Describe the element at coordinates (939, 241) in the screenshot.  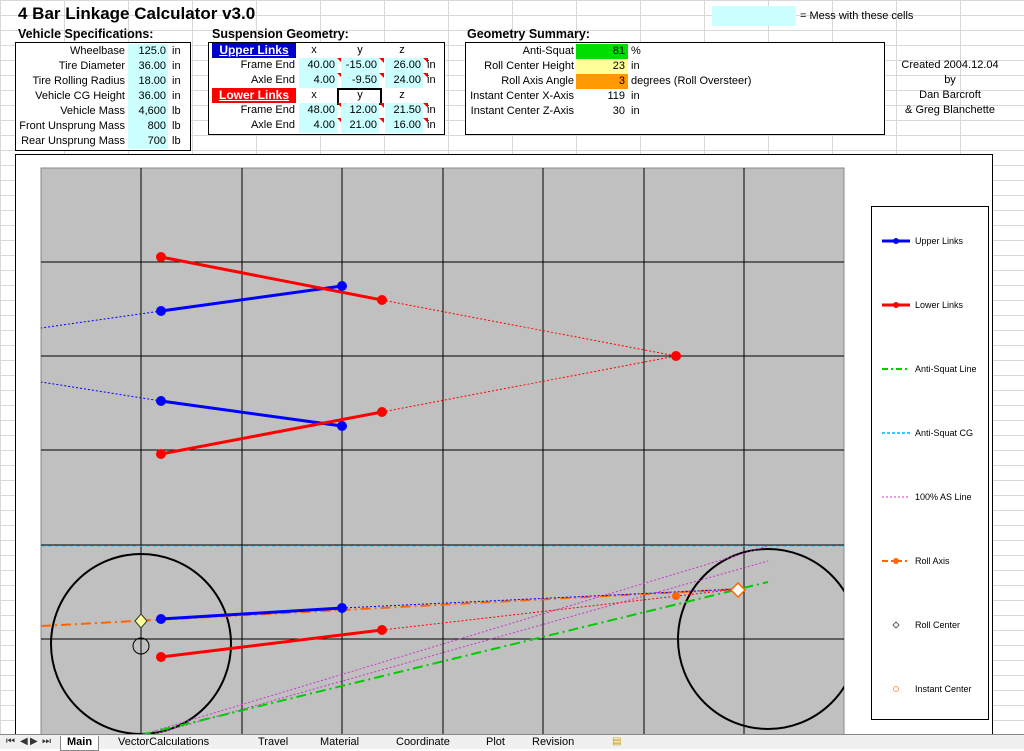
I see `legend-label: Upper Links` at that location.